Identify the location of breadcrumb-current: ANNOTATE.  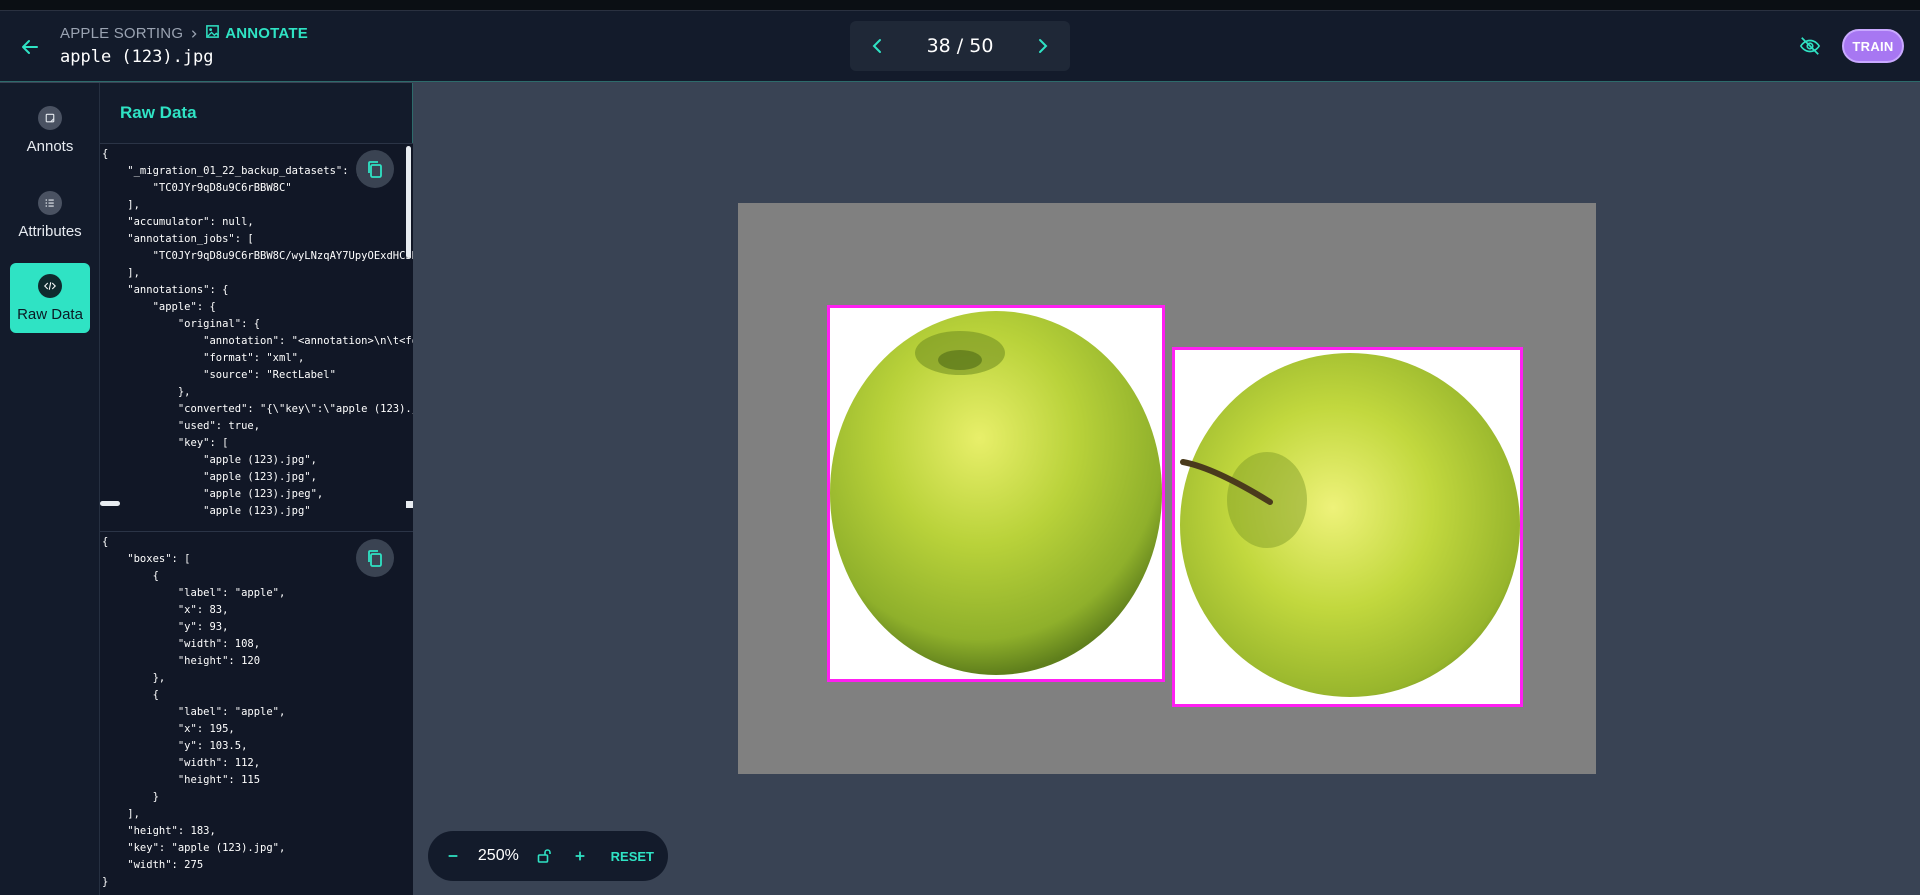
(256, 33).